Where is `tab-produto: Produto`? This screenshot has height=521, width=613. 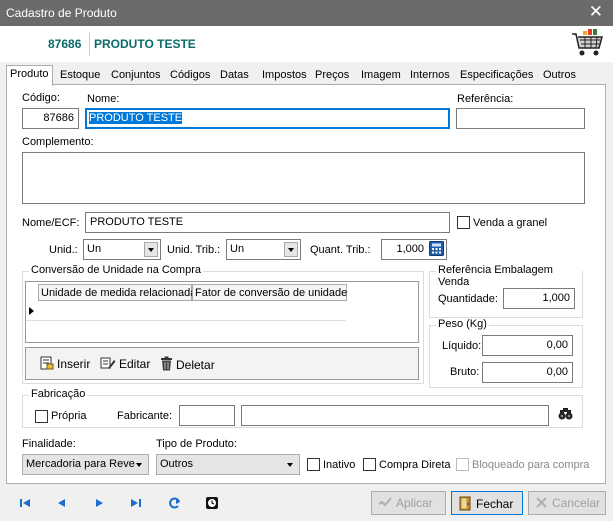
tab-produto: Produto is located at coordinates (29, 75).